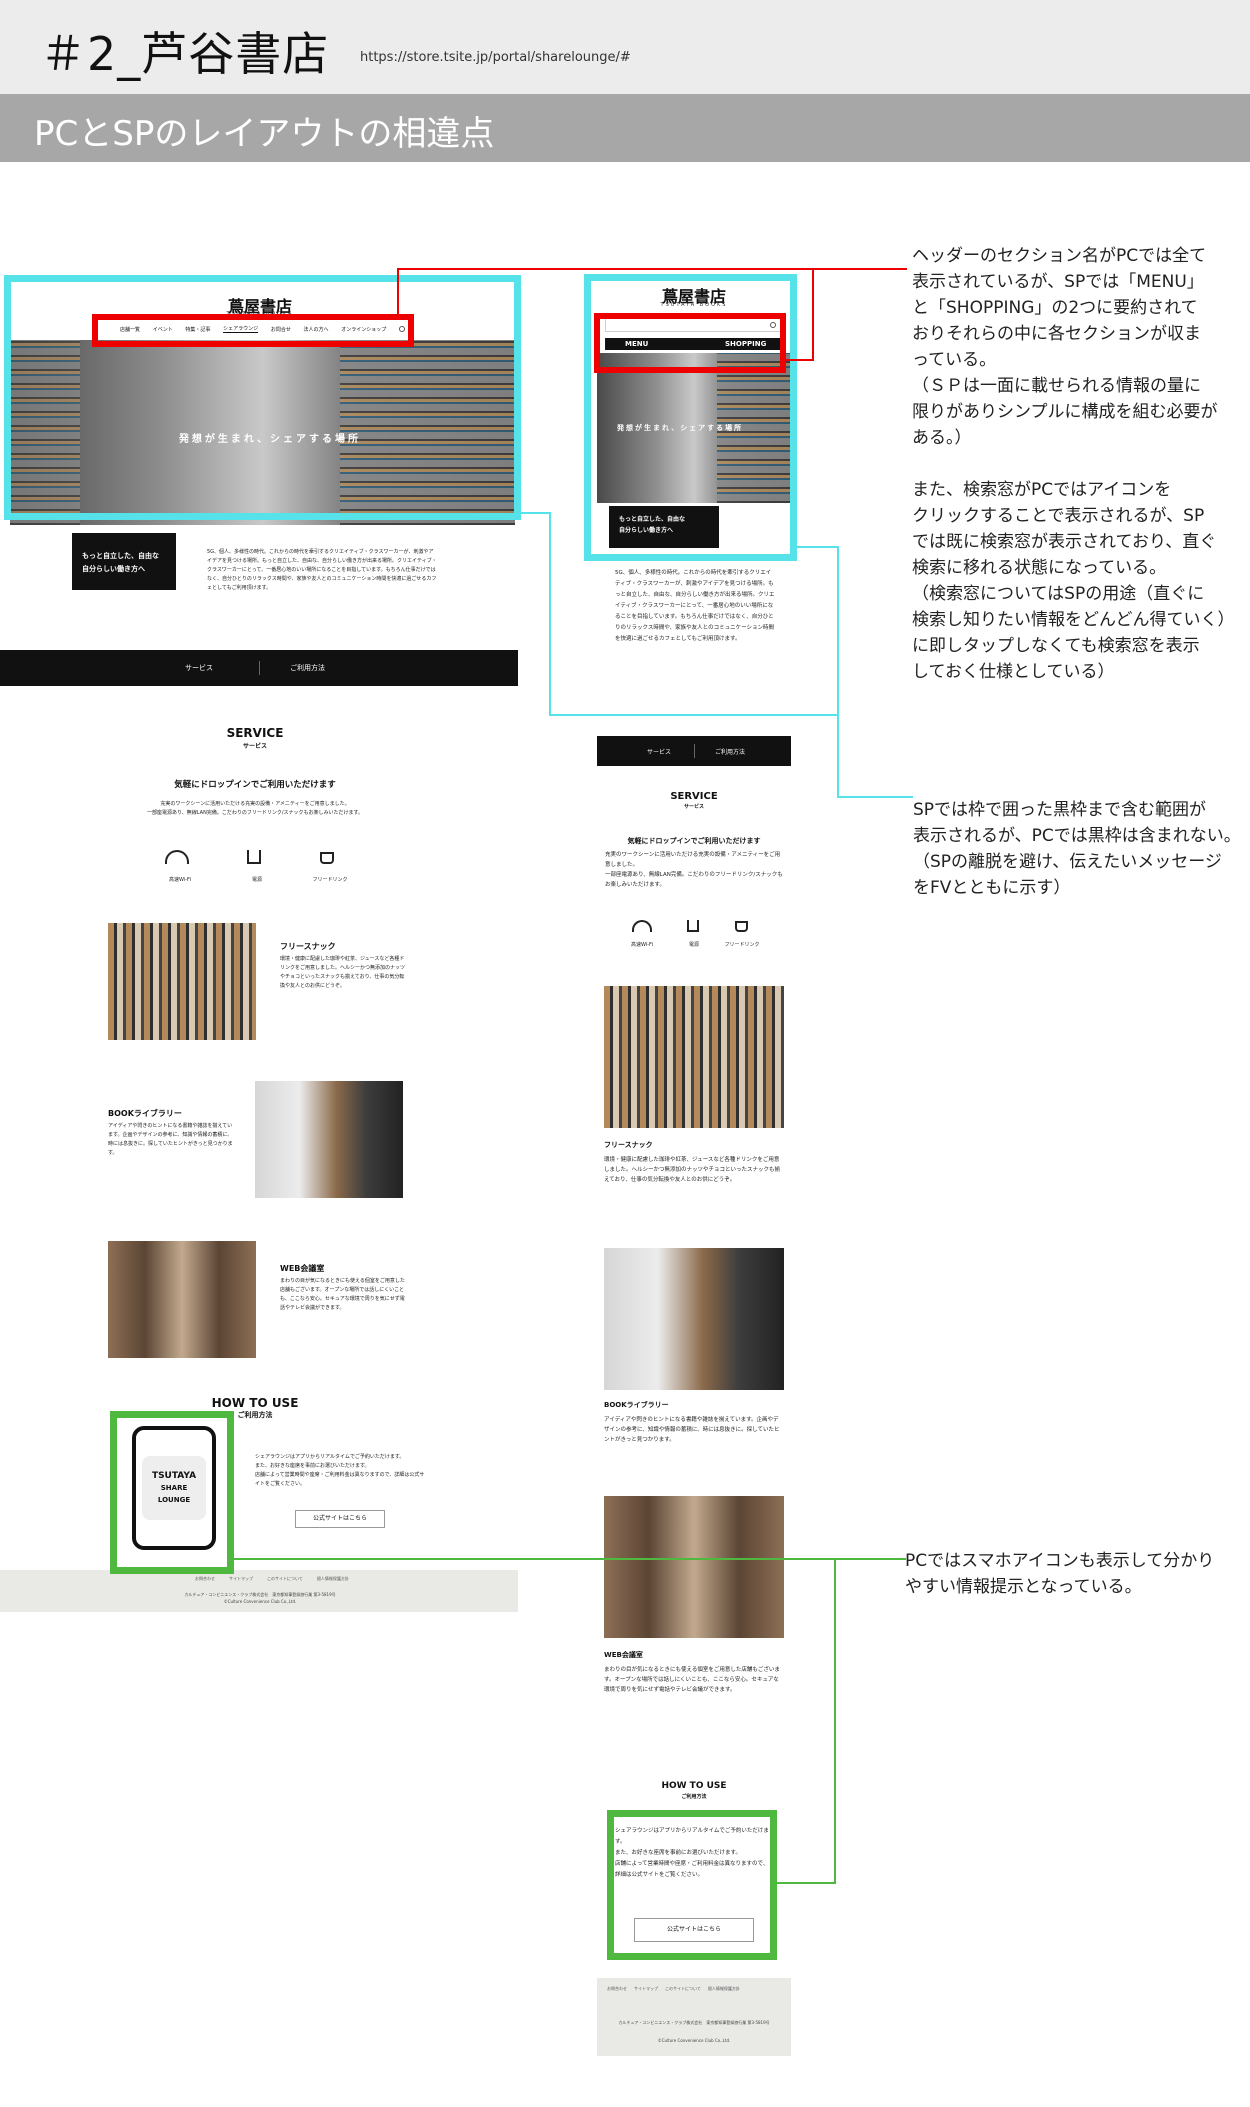  Describe the element at coordinates (260, 1601) in the screenshot. I see `pc-footer-copy: ©Culture Convenience Club Co.,Ltd.` at that location.